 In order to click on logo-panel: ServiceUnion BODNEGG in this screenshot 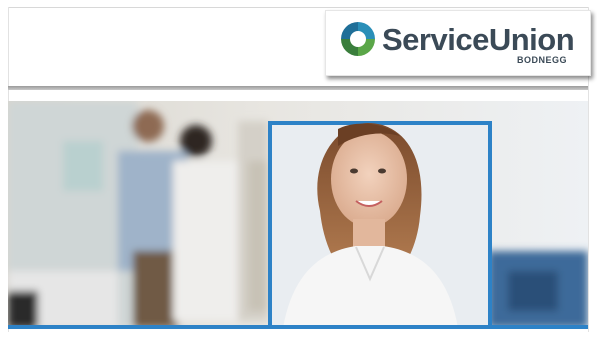, I will do `click(458, 43)`.